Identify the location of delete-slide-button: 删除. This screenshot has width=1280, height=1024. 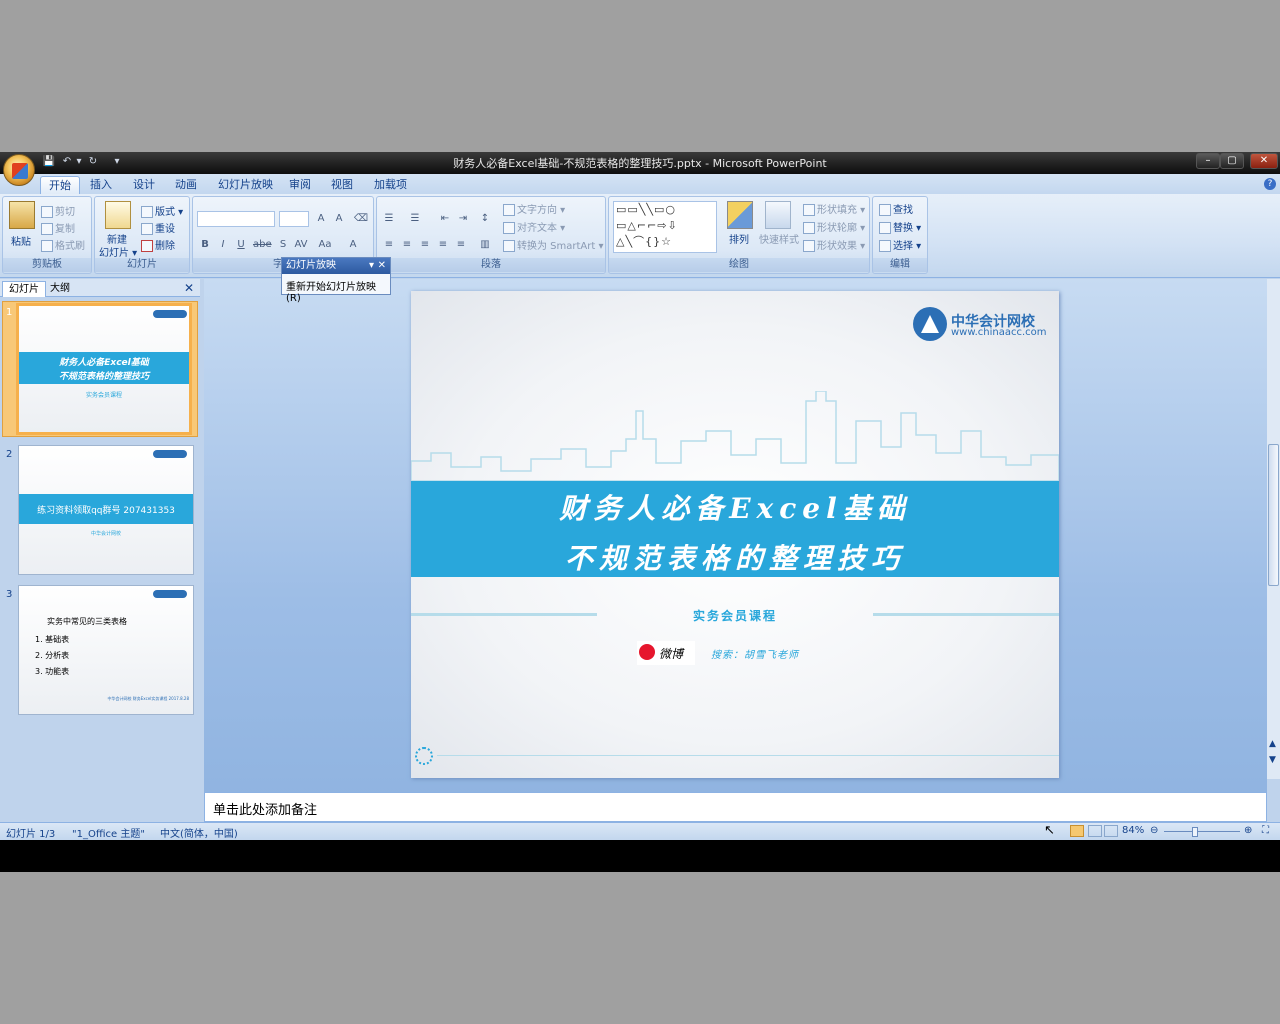
(158, 244).